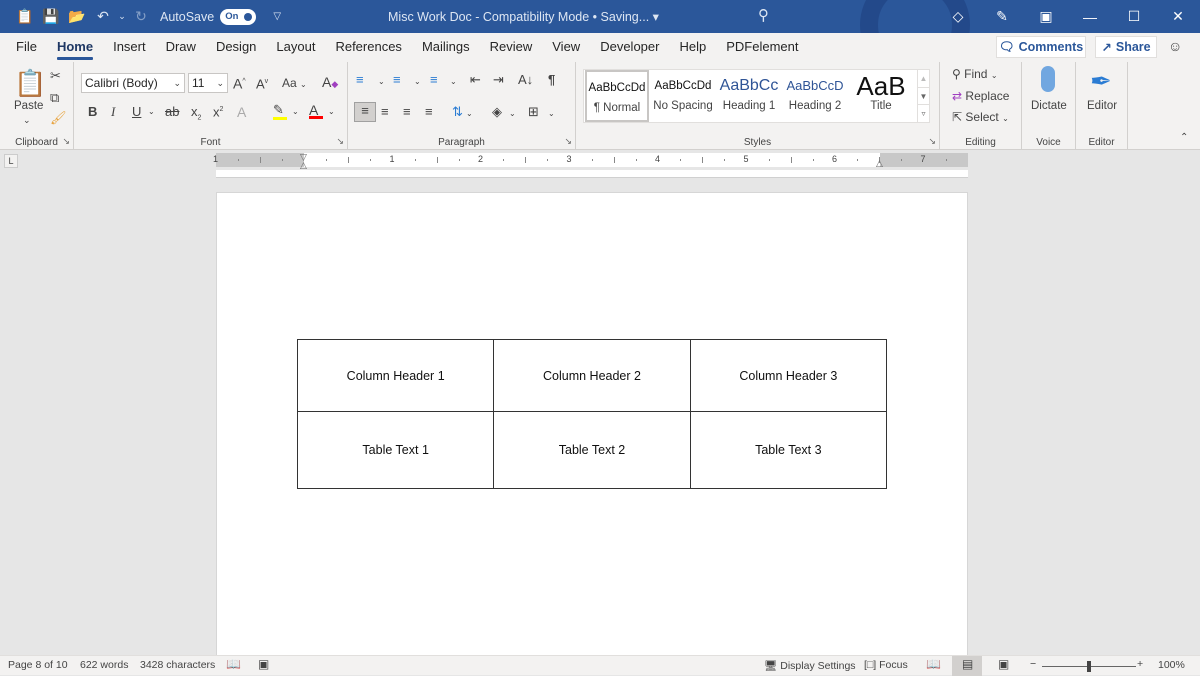 This screenshot has width=1200, height=676. Describe the element at coordinates (331, 112) in the screenshot. I see `font-color-dropdown-icon: ⌄` at that location.